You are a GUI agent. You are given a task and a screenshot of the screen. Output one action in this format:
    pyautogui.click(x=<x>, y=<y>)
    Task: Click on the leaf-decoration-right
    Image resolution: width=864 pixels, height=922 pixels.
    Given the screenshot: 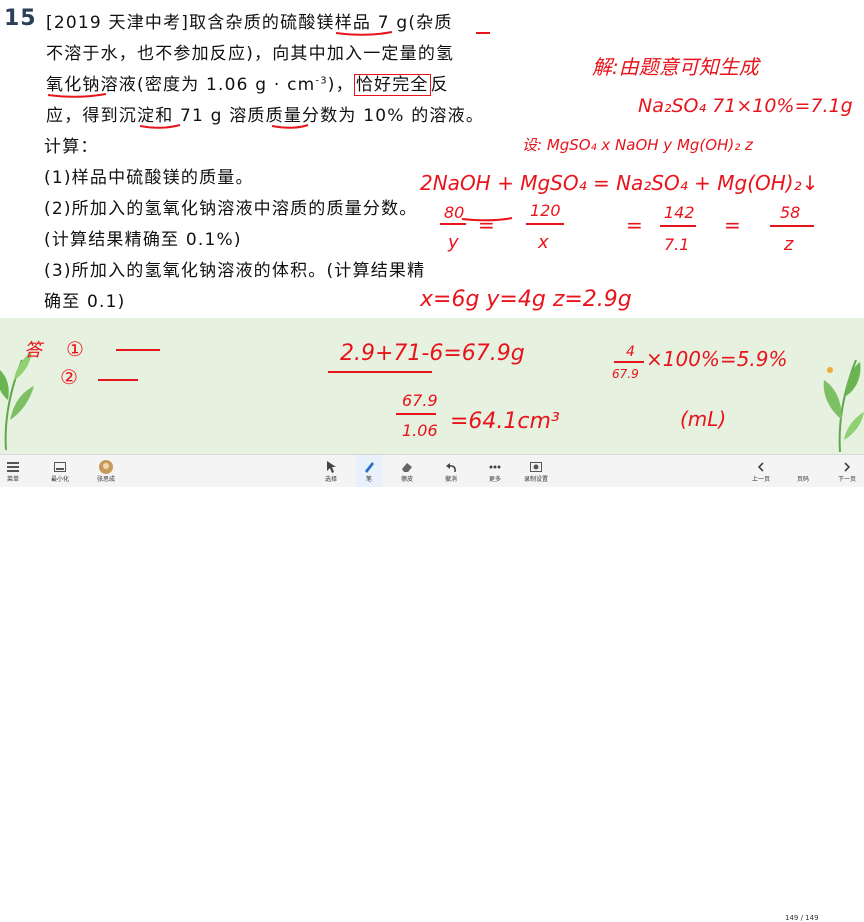 What is the action you would take?
    pyautogui.click(x=843, y=406)
    